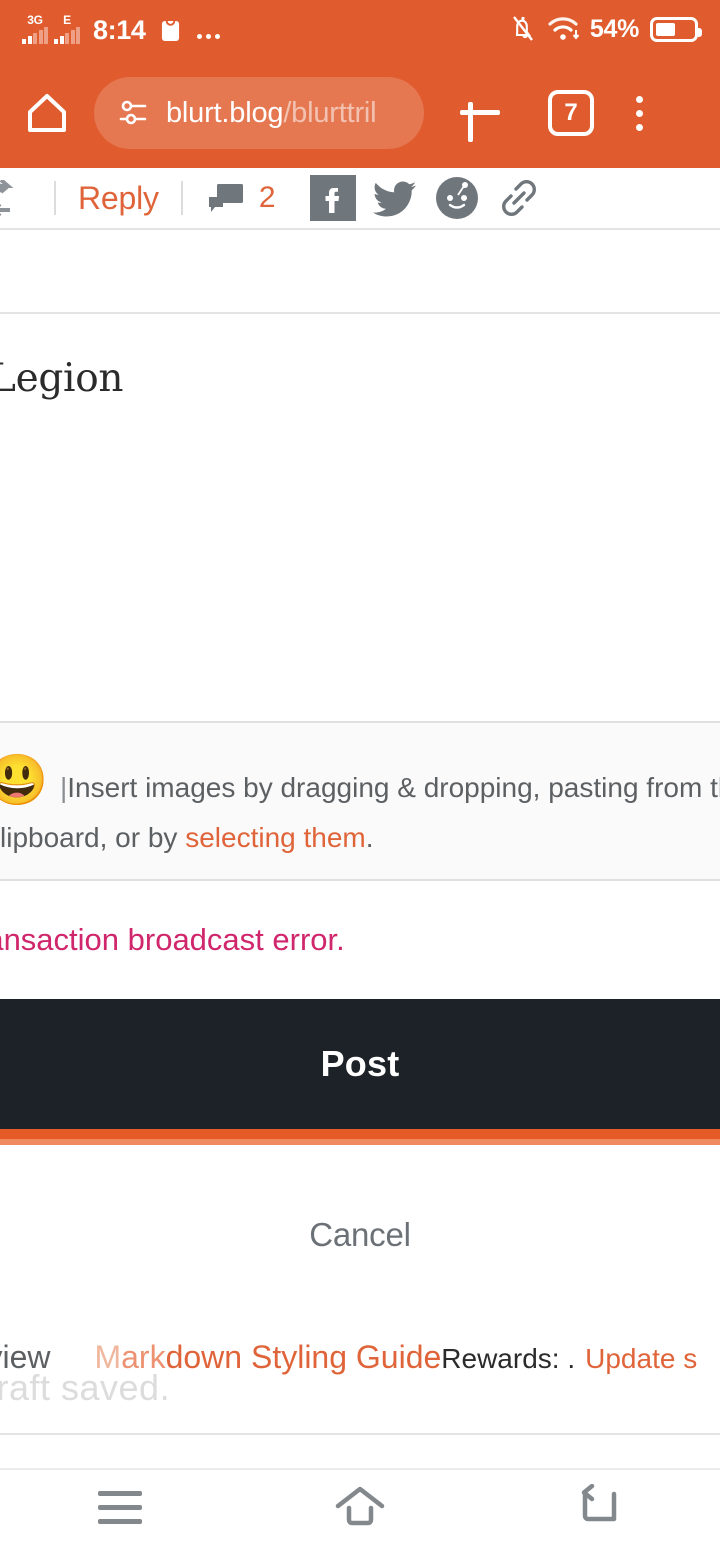  I want to click on post-action-bar: Reply 2, so click(360, 198).